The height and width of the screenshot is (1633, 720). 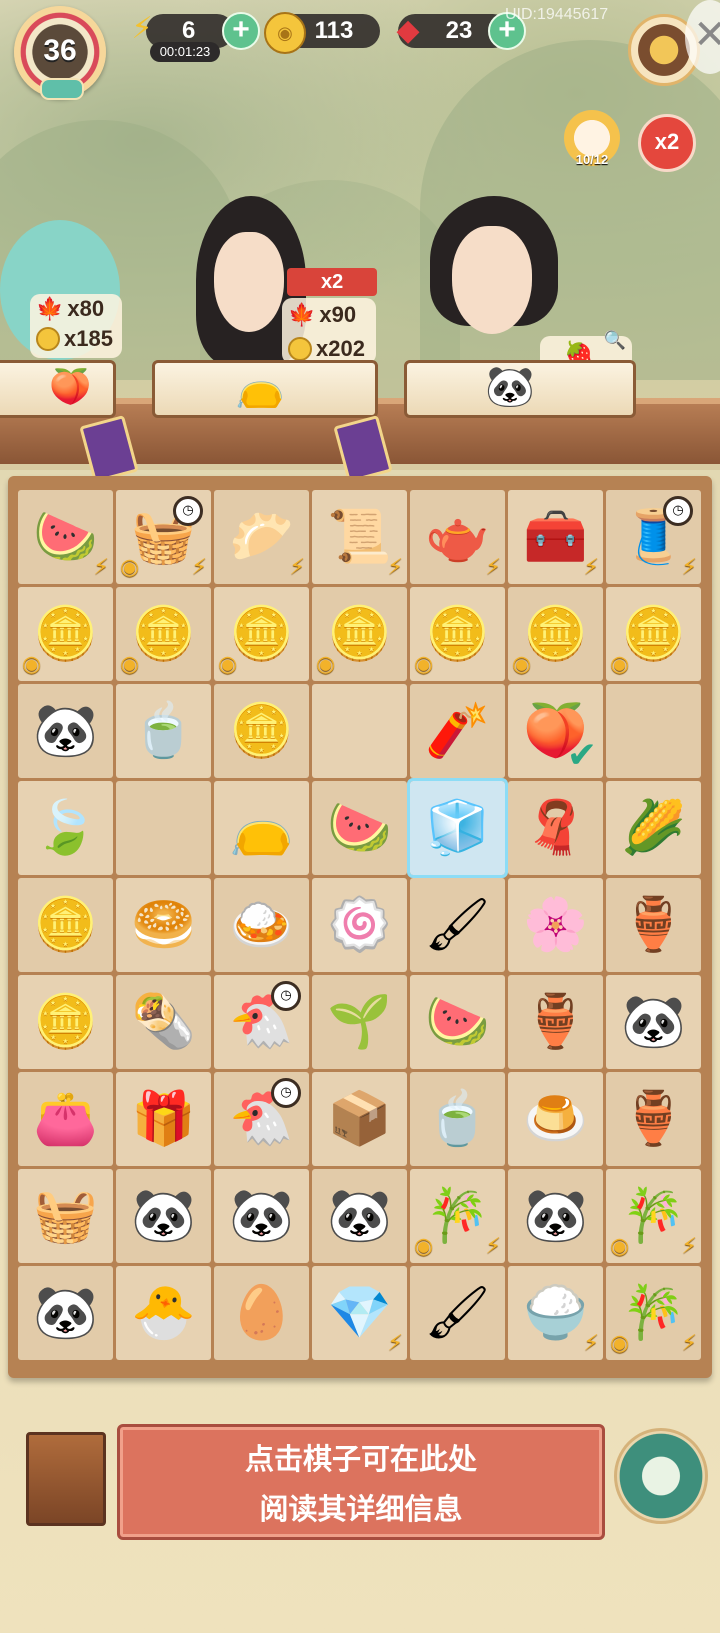 What do you see at coordinates (555, 537) in the screenshot?
I see `board-cell: 🧰 ⚡` at bounding box center [555, 537].